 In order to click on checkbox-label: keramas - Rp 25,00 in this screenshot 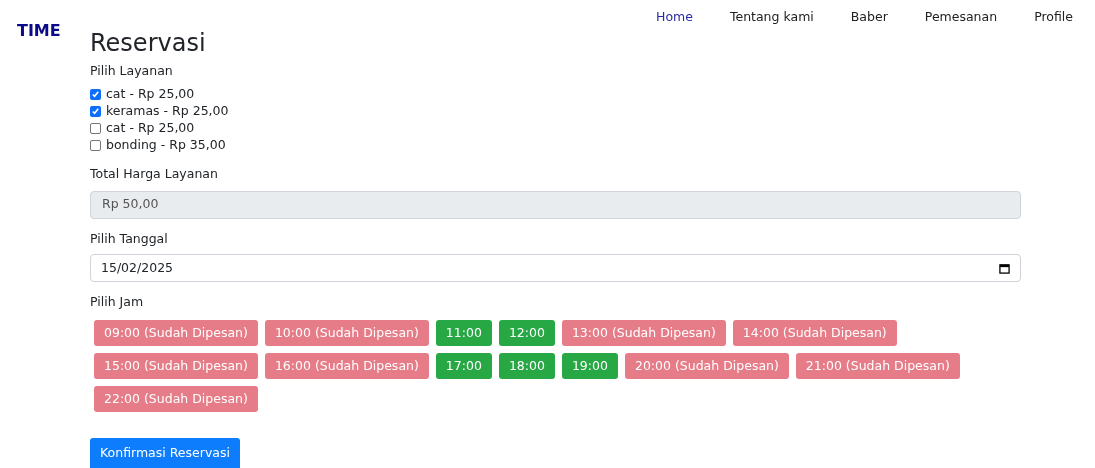, I will do `click(167, 110)`.